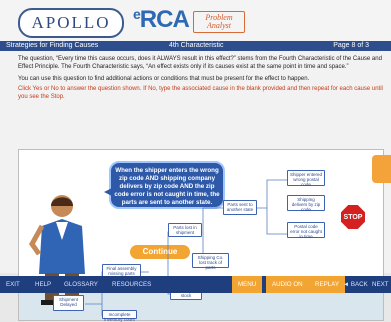  I want to click on resources-link: RESOURCES, so click(131, 284).